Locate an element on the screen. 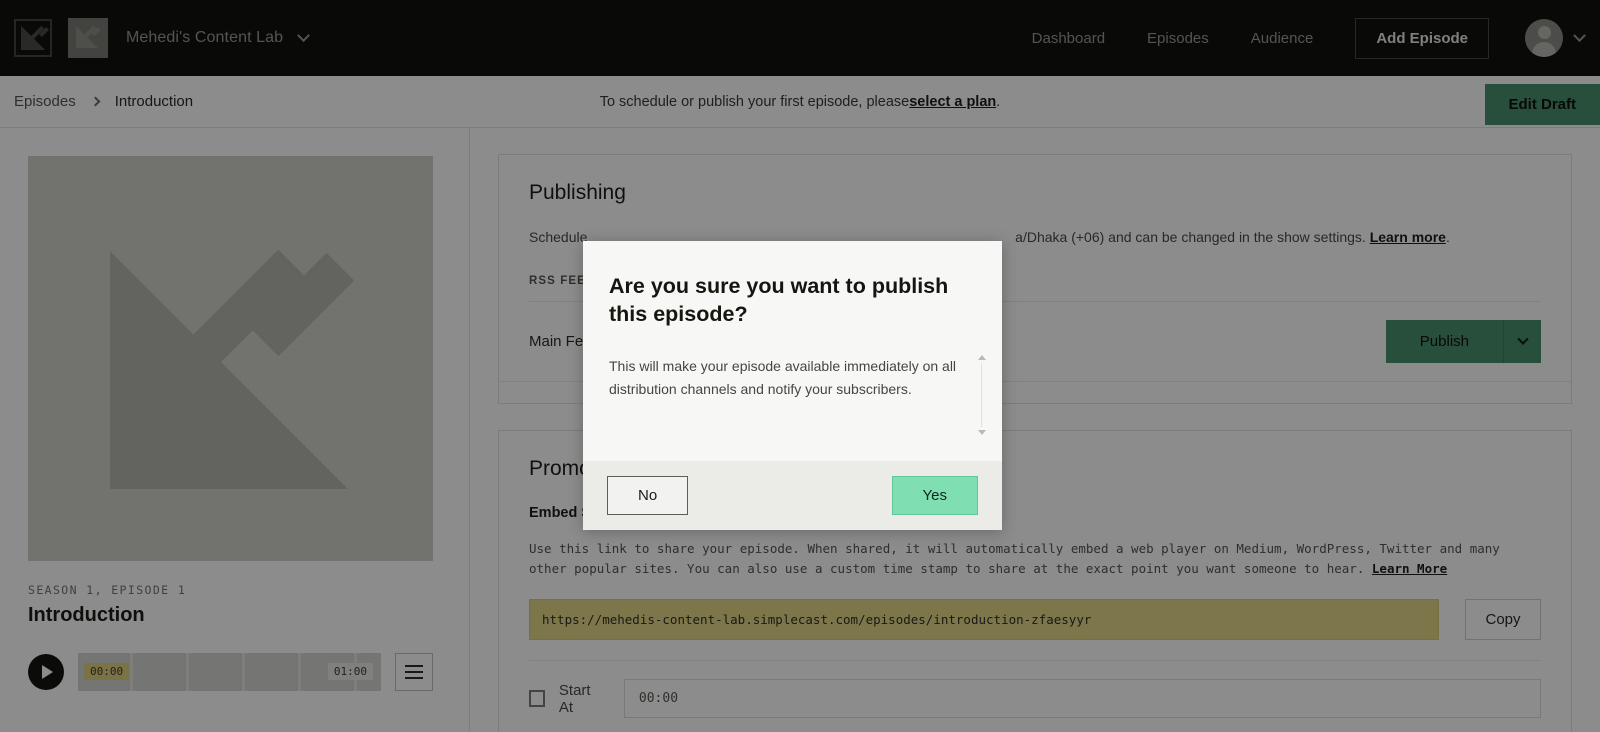  no-button: No is located at coordinates (648, 495).